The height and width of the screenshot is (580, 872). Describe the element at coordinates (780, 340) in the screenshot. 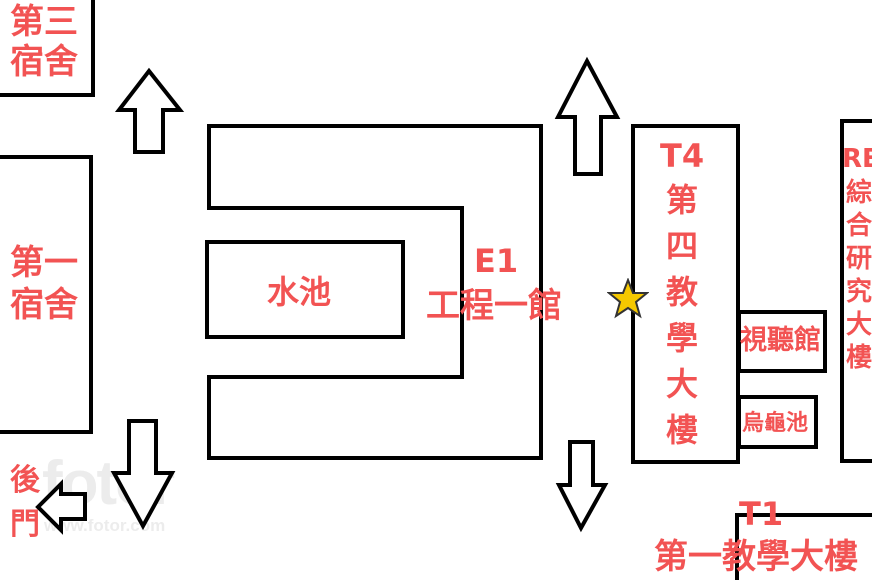

I see `av-hall-label: 視聽館` at that location.